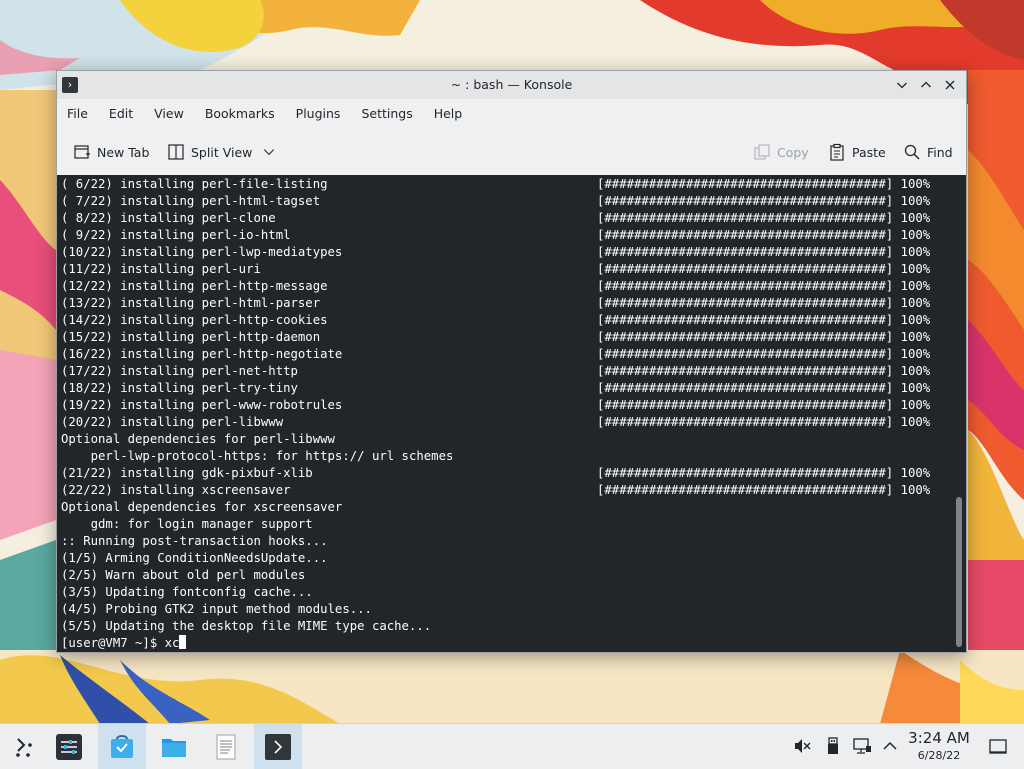  I want to click on terminal-line: Optional dependencies for xscreensaver, so click(506, 507).